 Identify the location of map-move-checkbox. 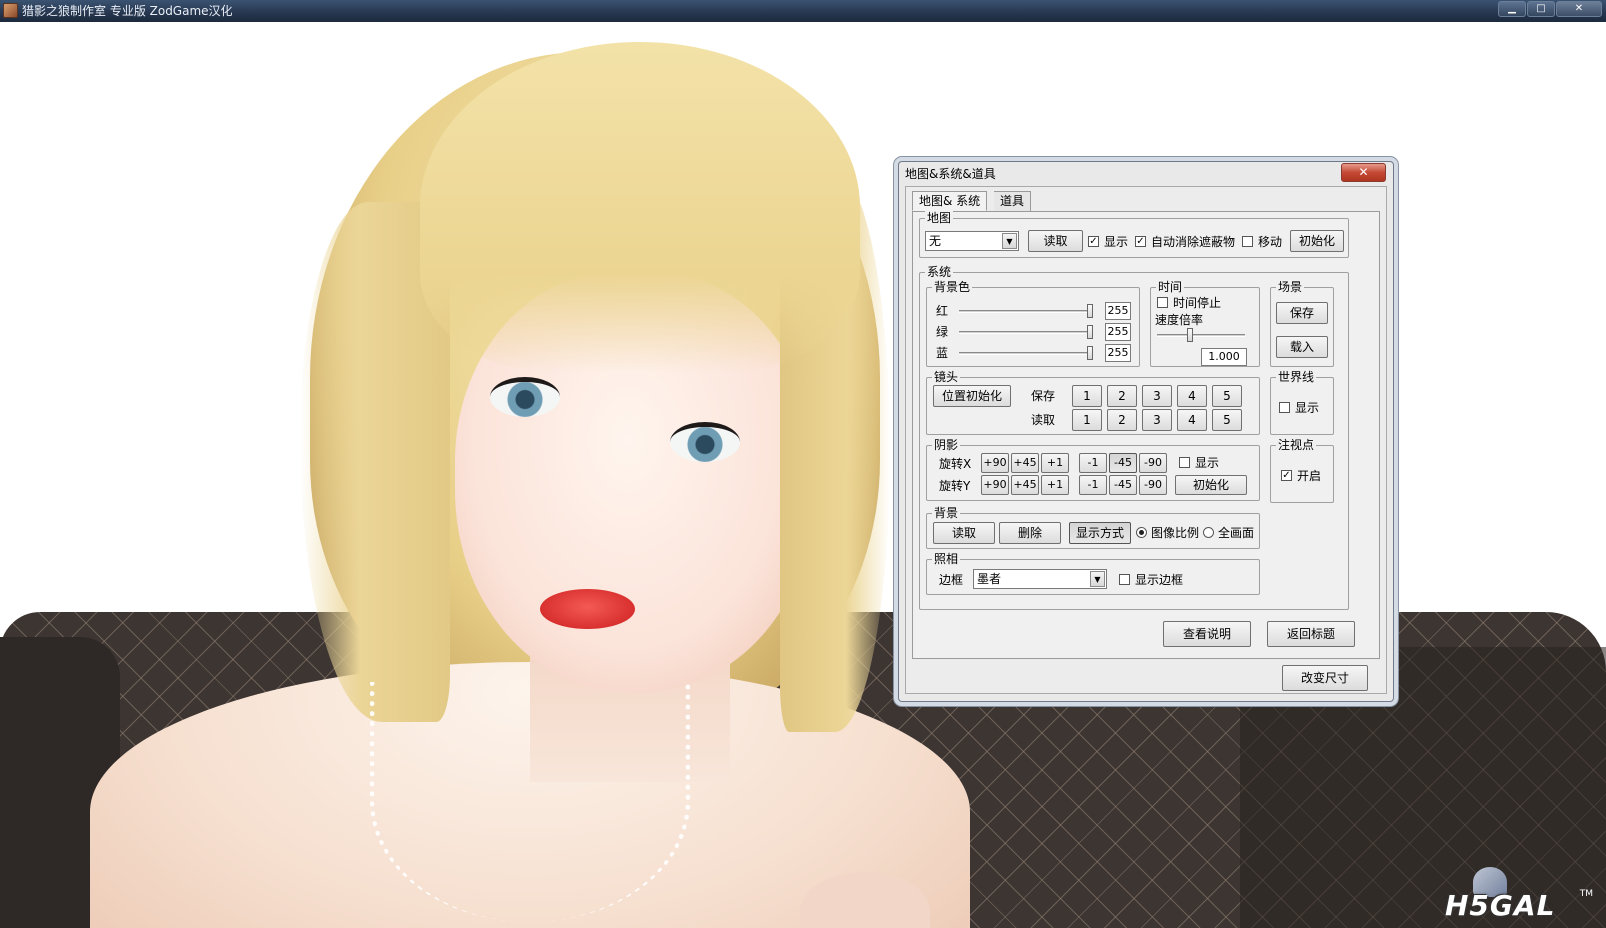
(1247, 241).